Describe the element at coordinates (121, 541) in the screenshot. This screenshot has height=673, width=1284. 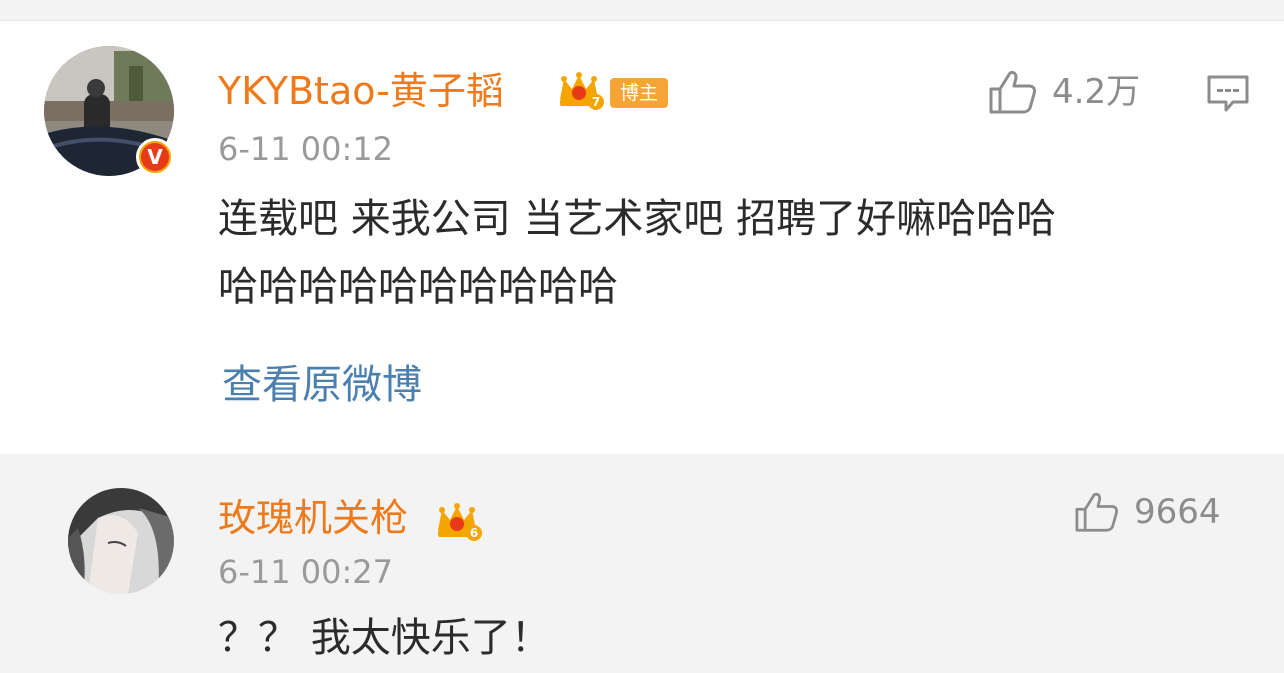
I see `avatar` at that location.